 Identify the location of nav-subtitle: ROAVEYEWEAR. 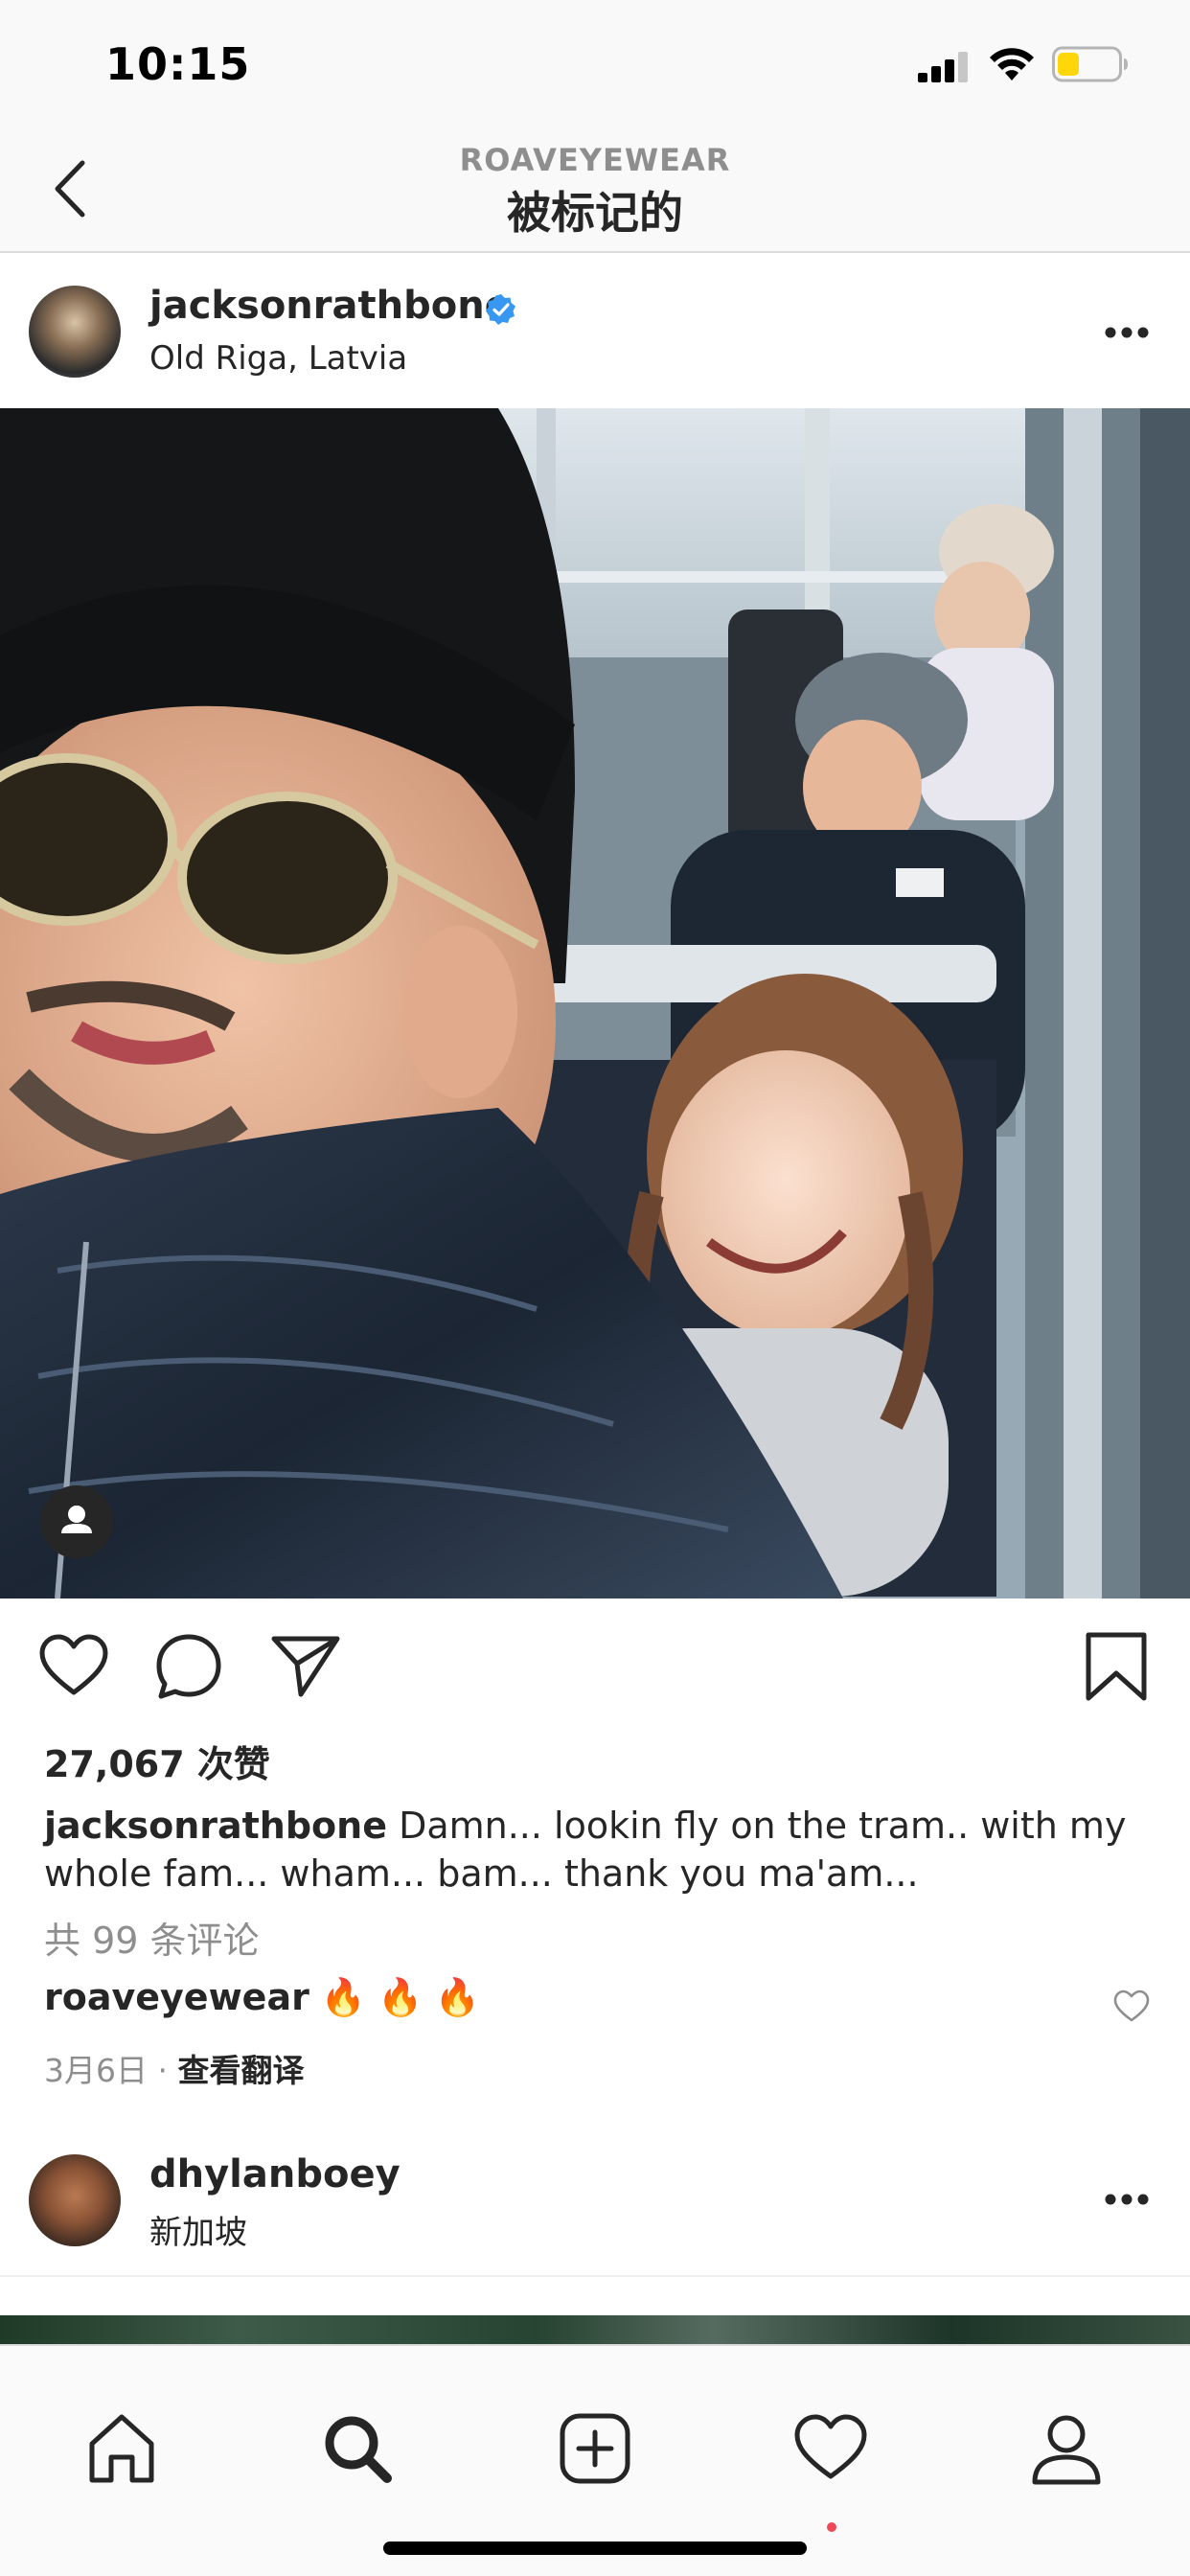
(595, 160).